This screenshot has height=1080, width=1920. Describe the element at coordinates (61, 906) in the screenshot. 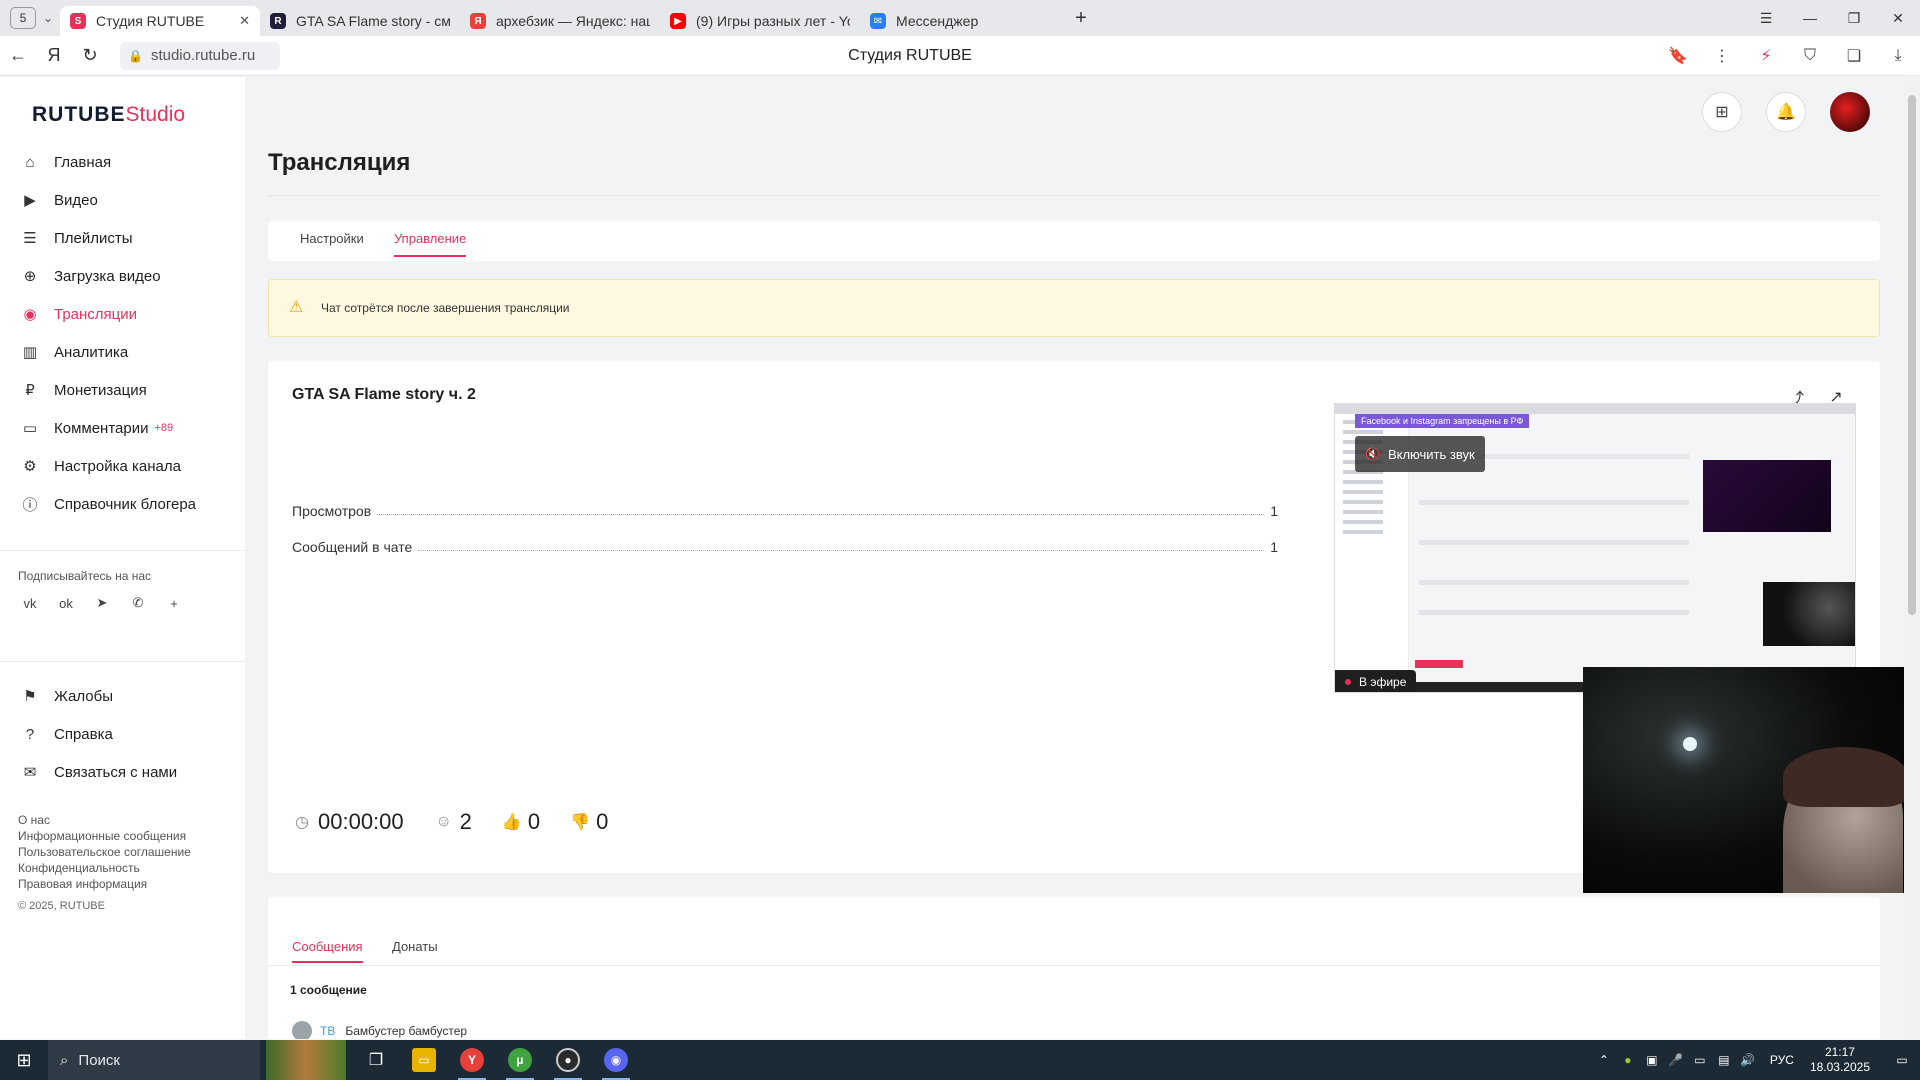

I see `copyright: © 2025, RUTUBE` at that location.